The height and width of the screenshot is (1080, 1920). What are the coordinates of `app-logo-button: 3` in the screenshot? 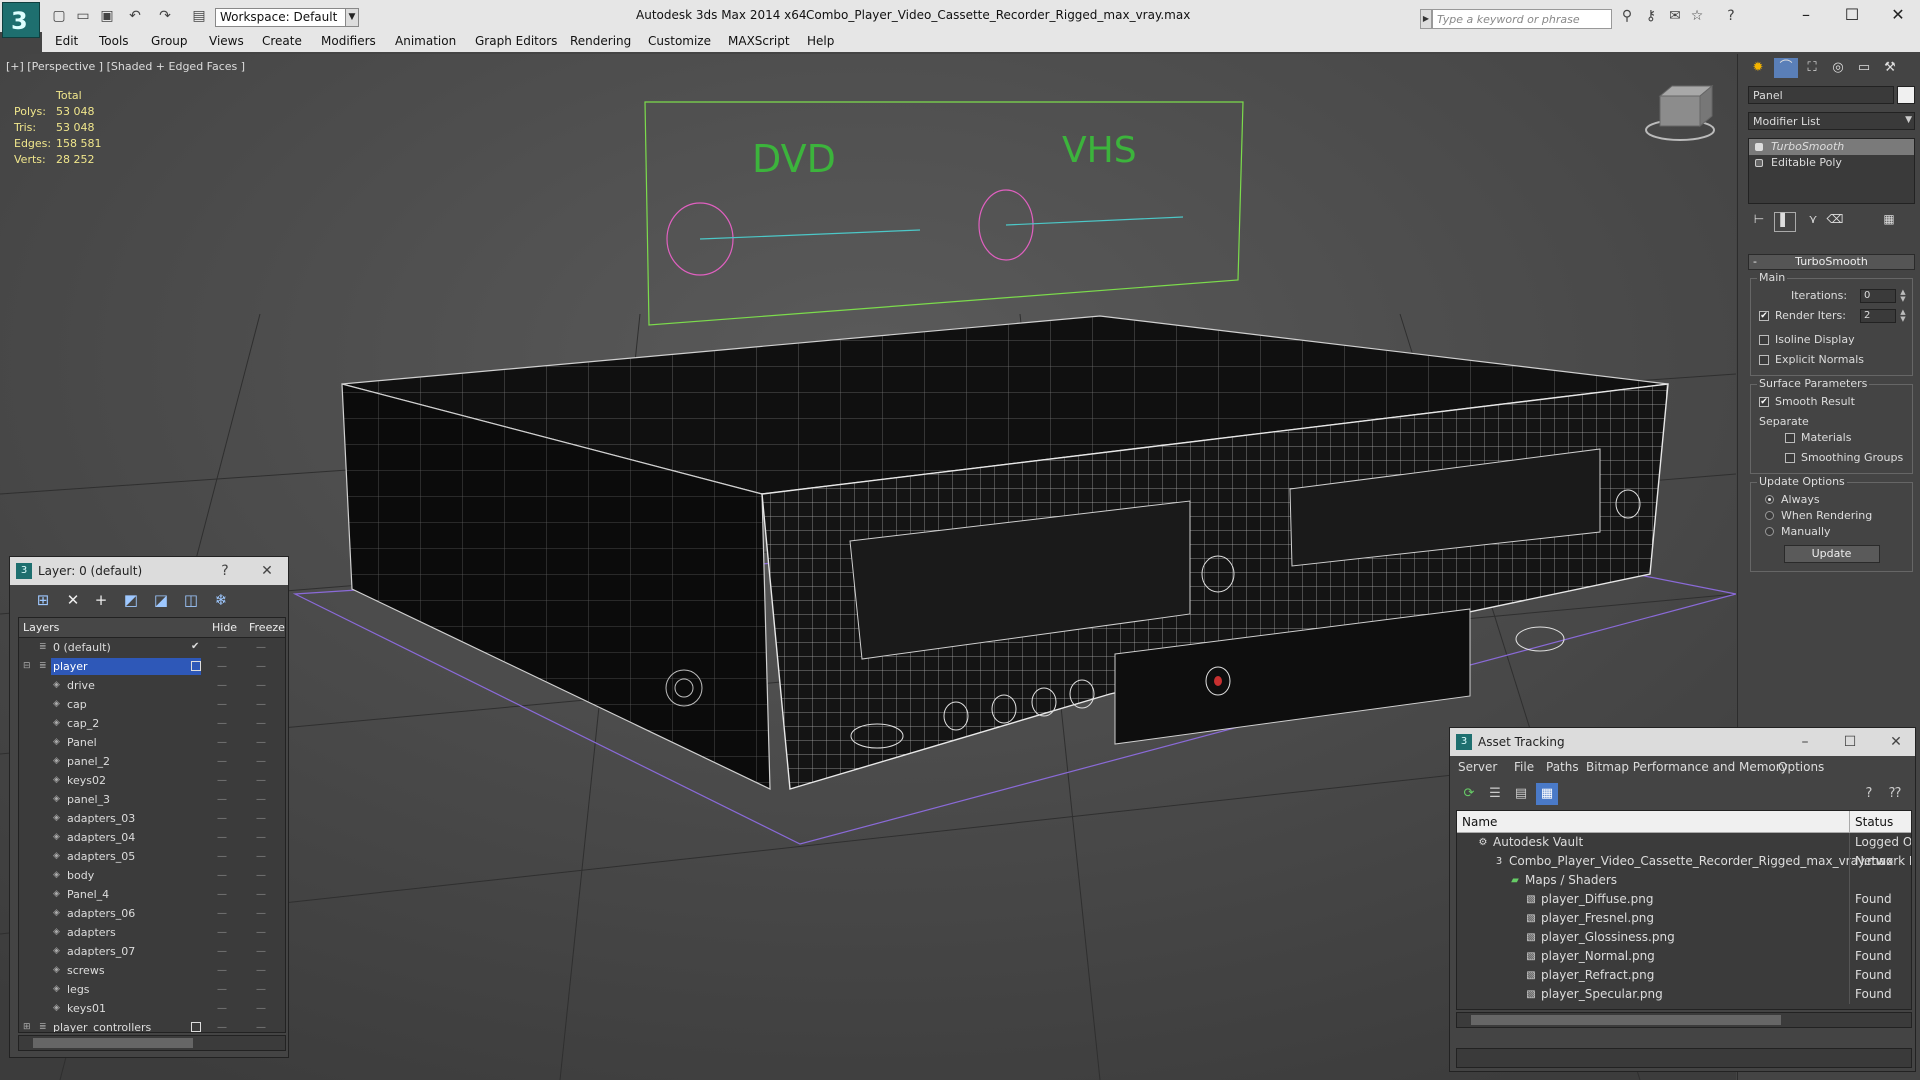 It's located at (21, 20).